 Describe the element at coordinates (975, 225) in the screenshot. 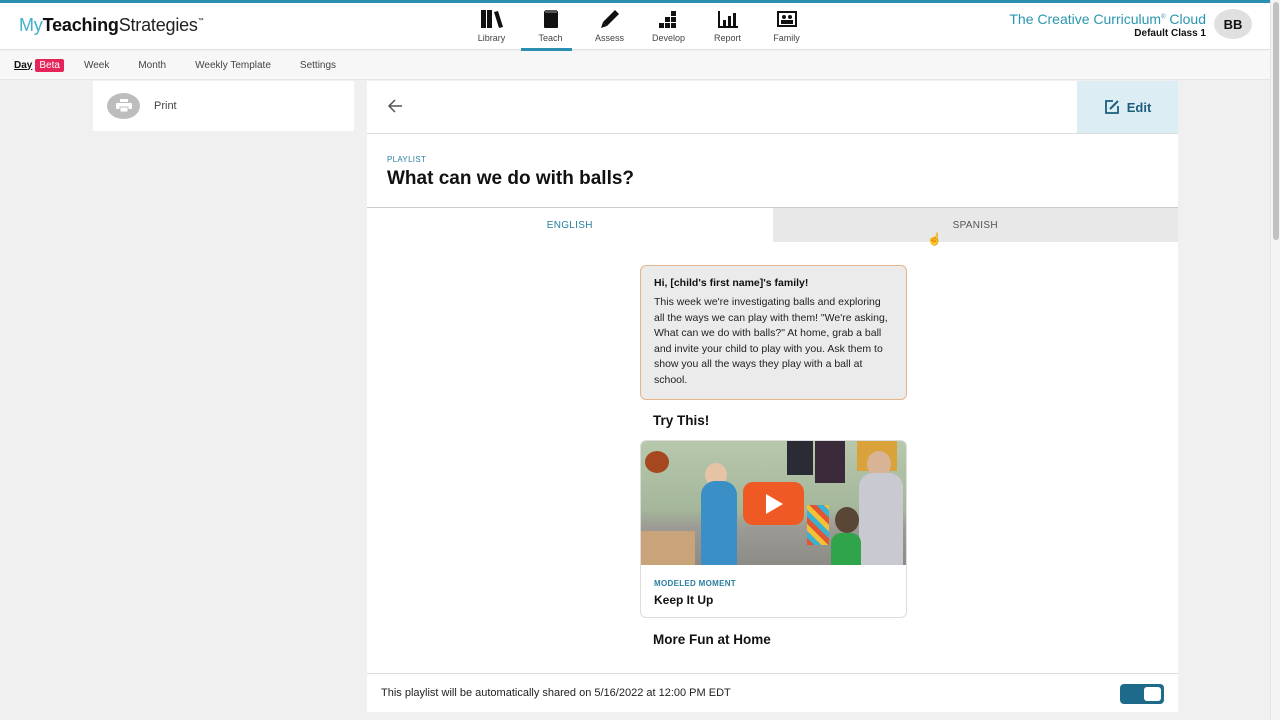

I see `tab-spanish: SPANISH` at that location.